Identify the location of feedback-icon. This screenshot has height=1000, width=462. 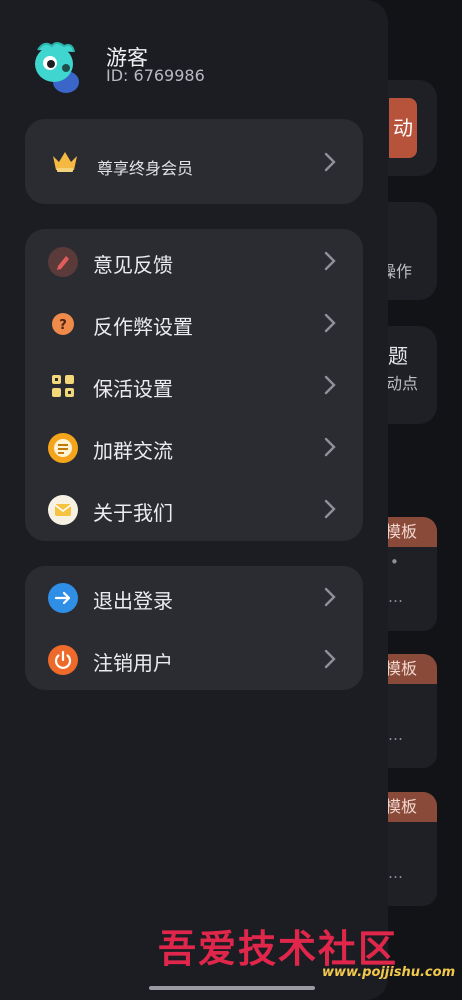
(63, 262).